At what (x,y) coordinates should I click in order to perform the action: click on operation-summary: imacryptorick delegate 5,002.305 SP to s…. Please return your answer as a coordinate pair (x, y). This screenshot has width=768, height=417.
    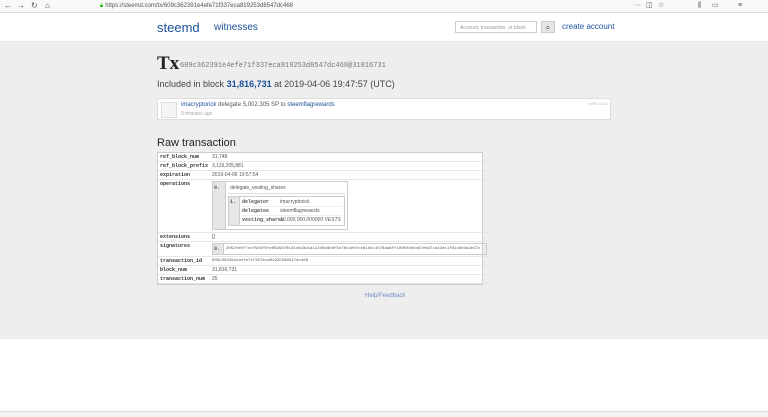
    Looking at the image, I should click on (258, 105).